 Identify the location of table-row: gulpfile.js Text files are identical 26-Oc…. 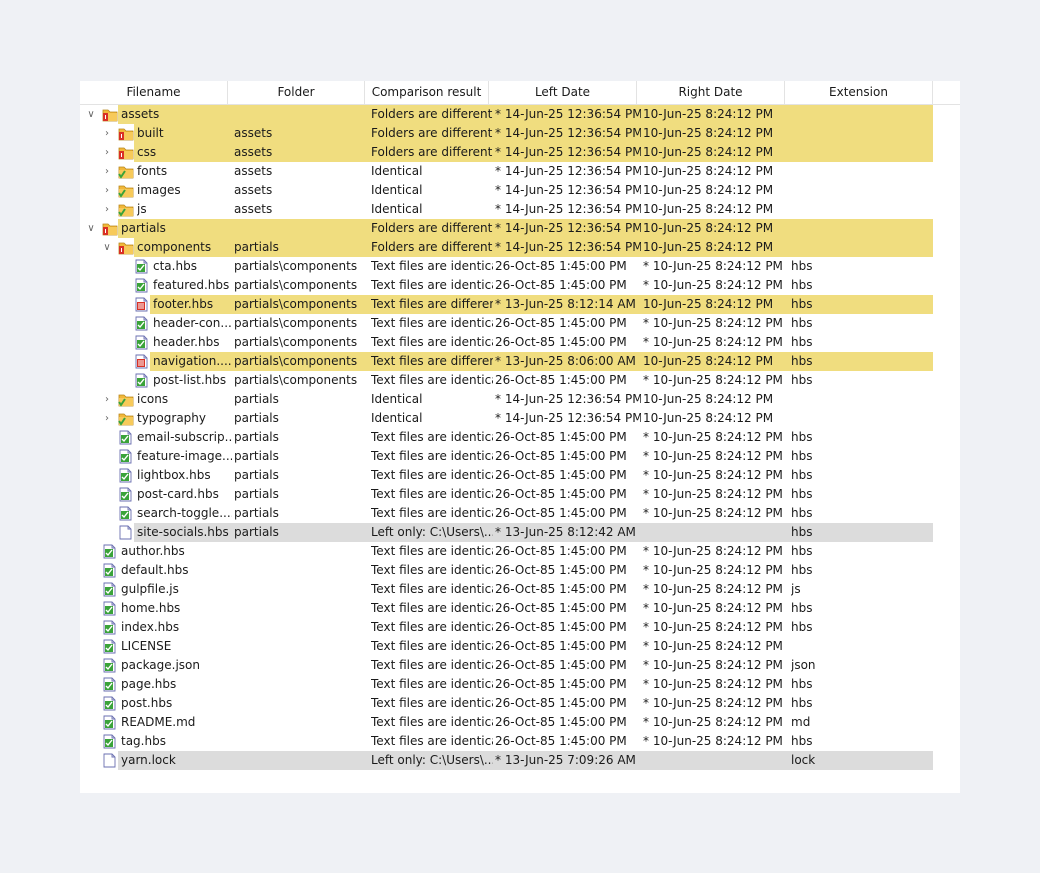
(520, 589).